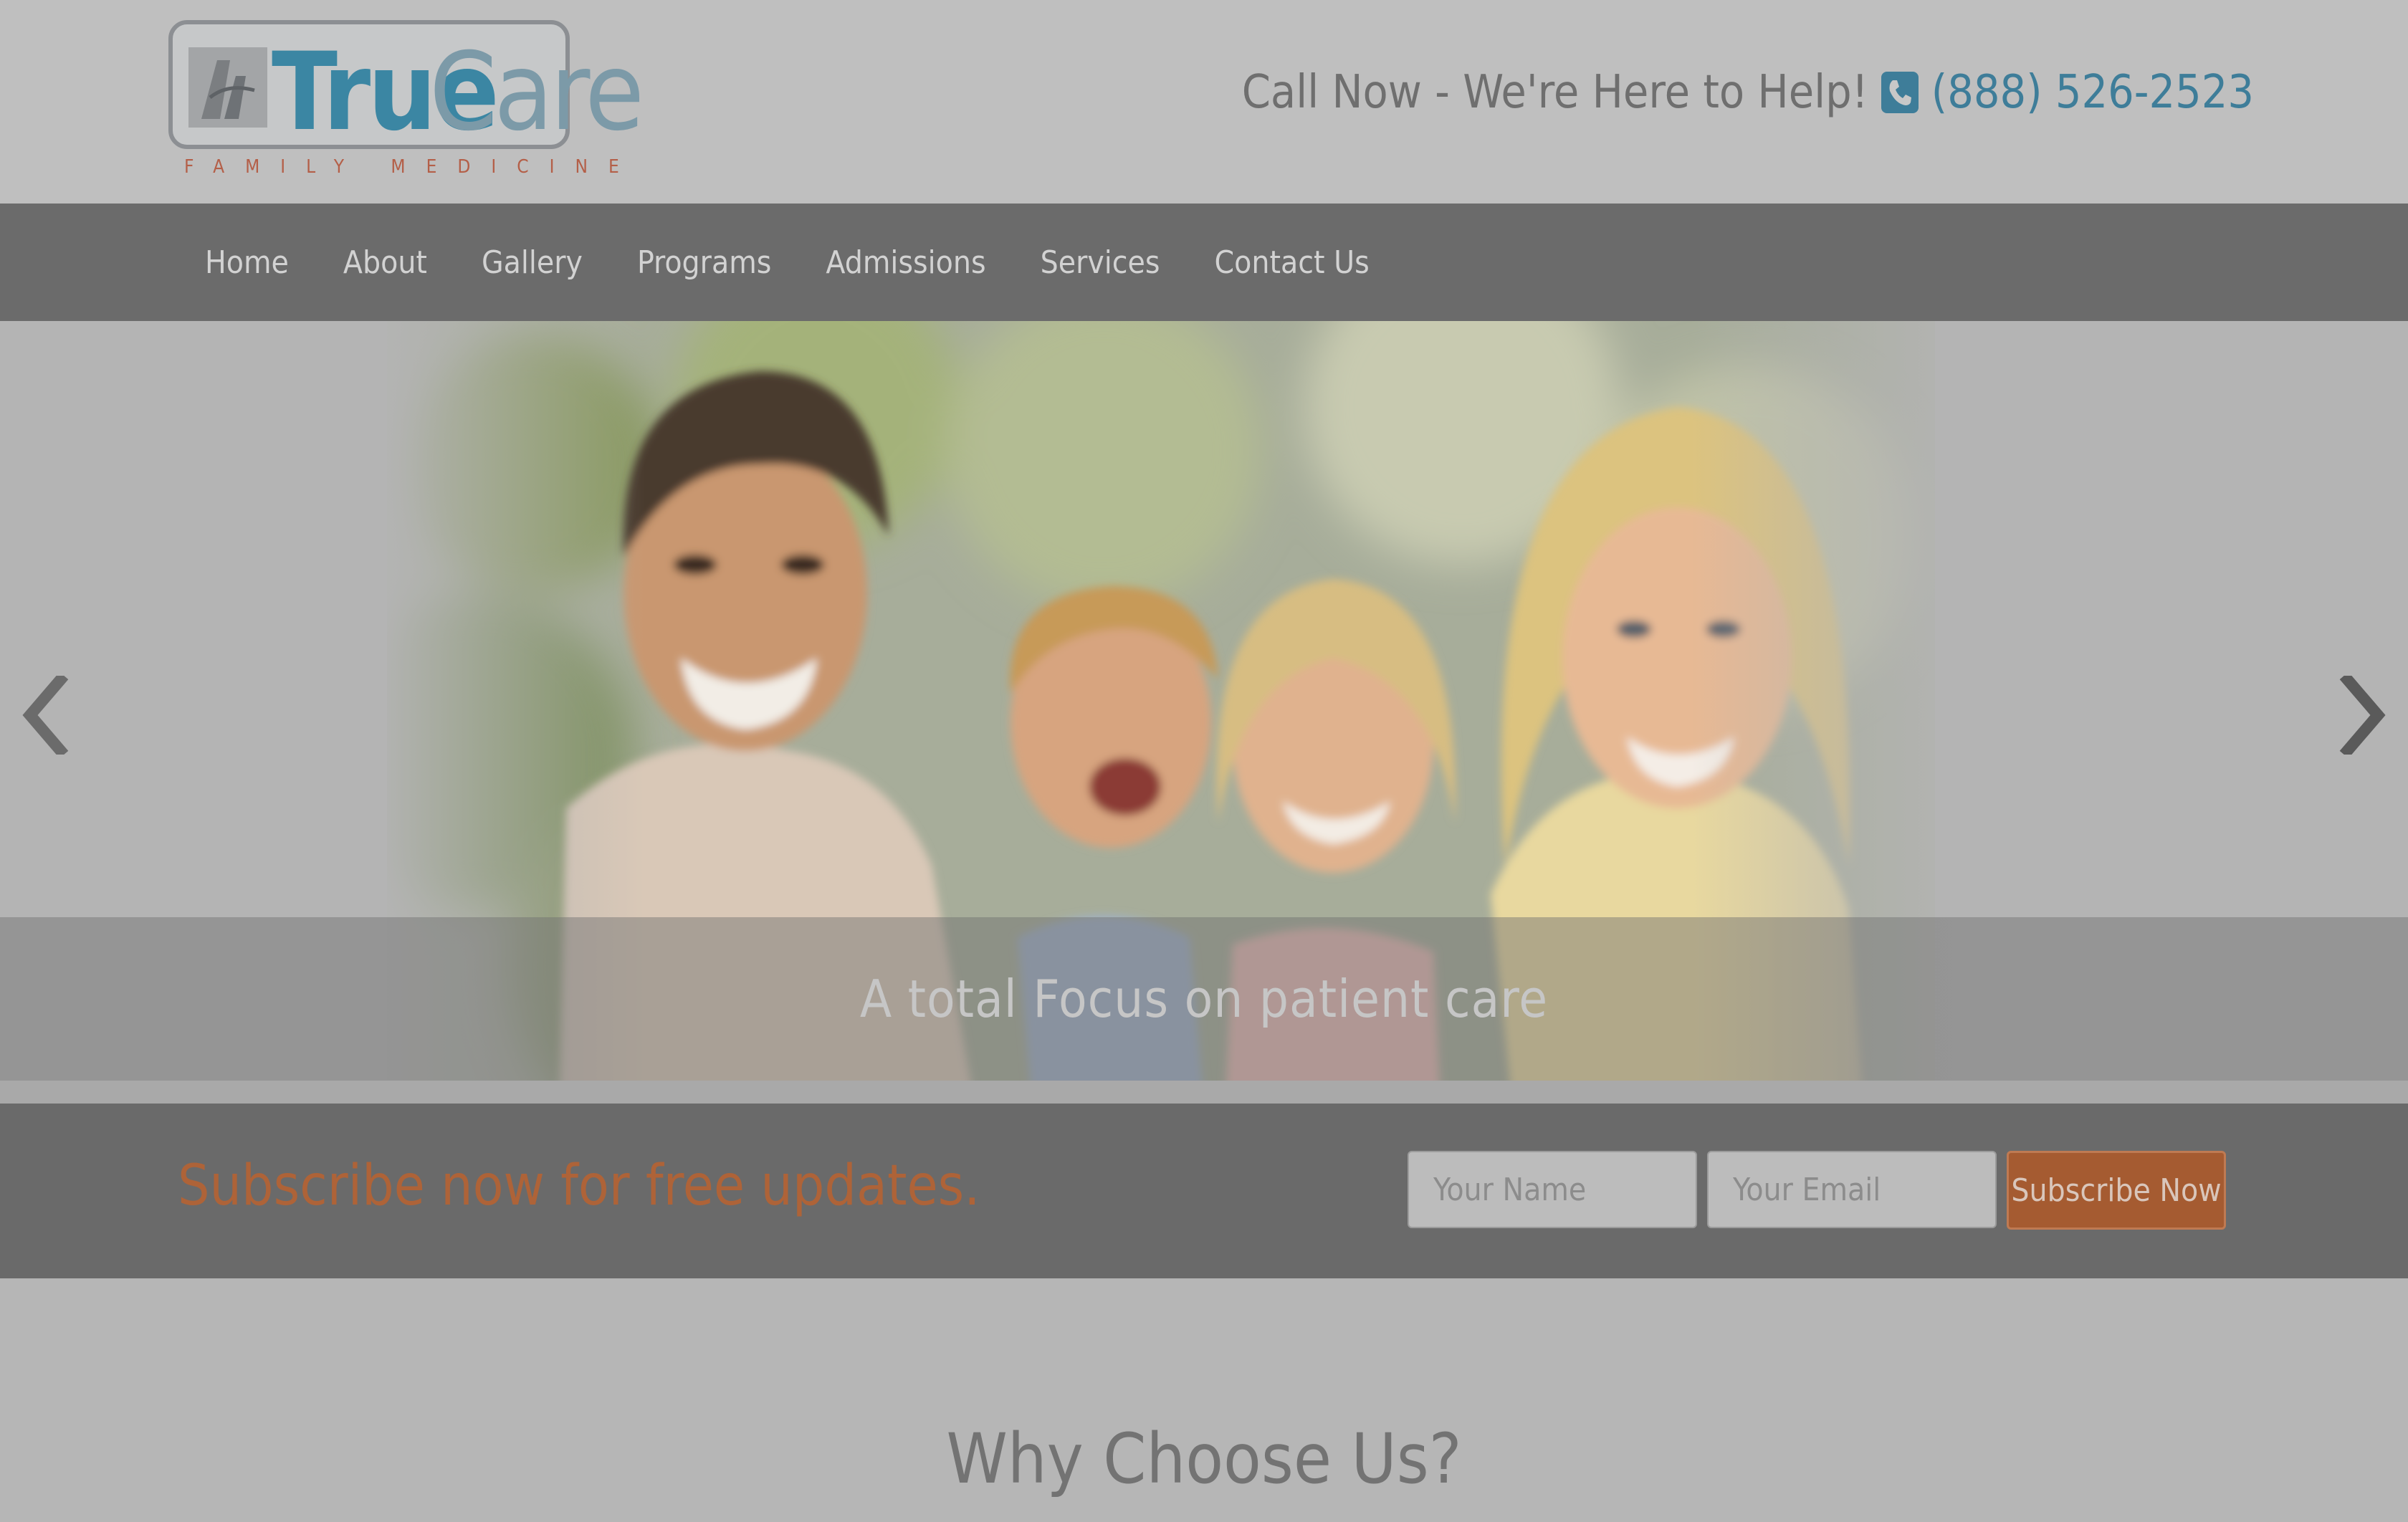 This screenshot has height=1522, width=2408. I want to click on phone-number-link: (888) 526-2523, so click(2092, 92).